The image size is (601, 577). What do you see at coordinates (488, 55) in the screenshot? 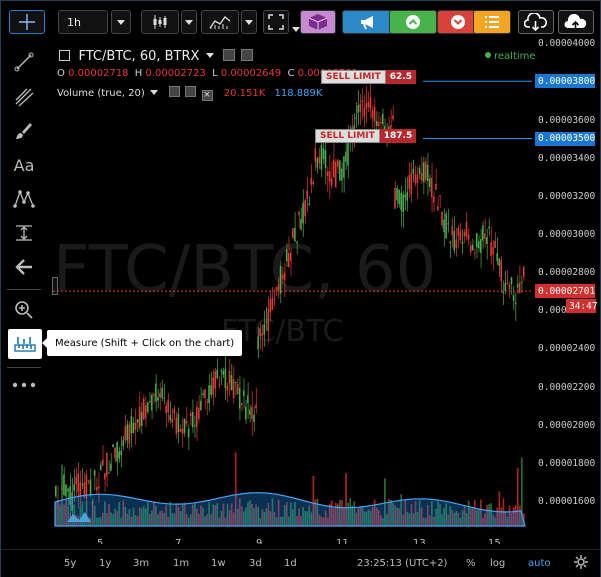
I see `status-dot-icon` at bounding box center [488, 55].